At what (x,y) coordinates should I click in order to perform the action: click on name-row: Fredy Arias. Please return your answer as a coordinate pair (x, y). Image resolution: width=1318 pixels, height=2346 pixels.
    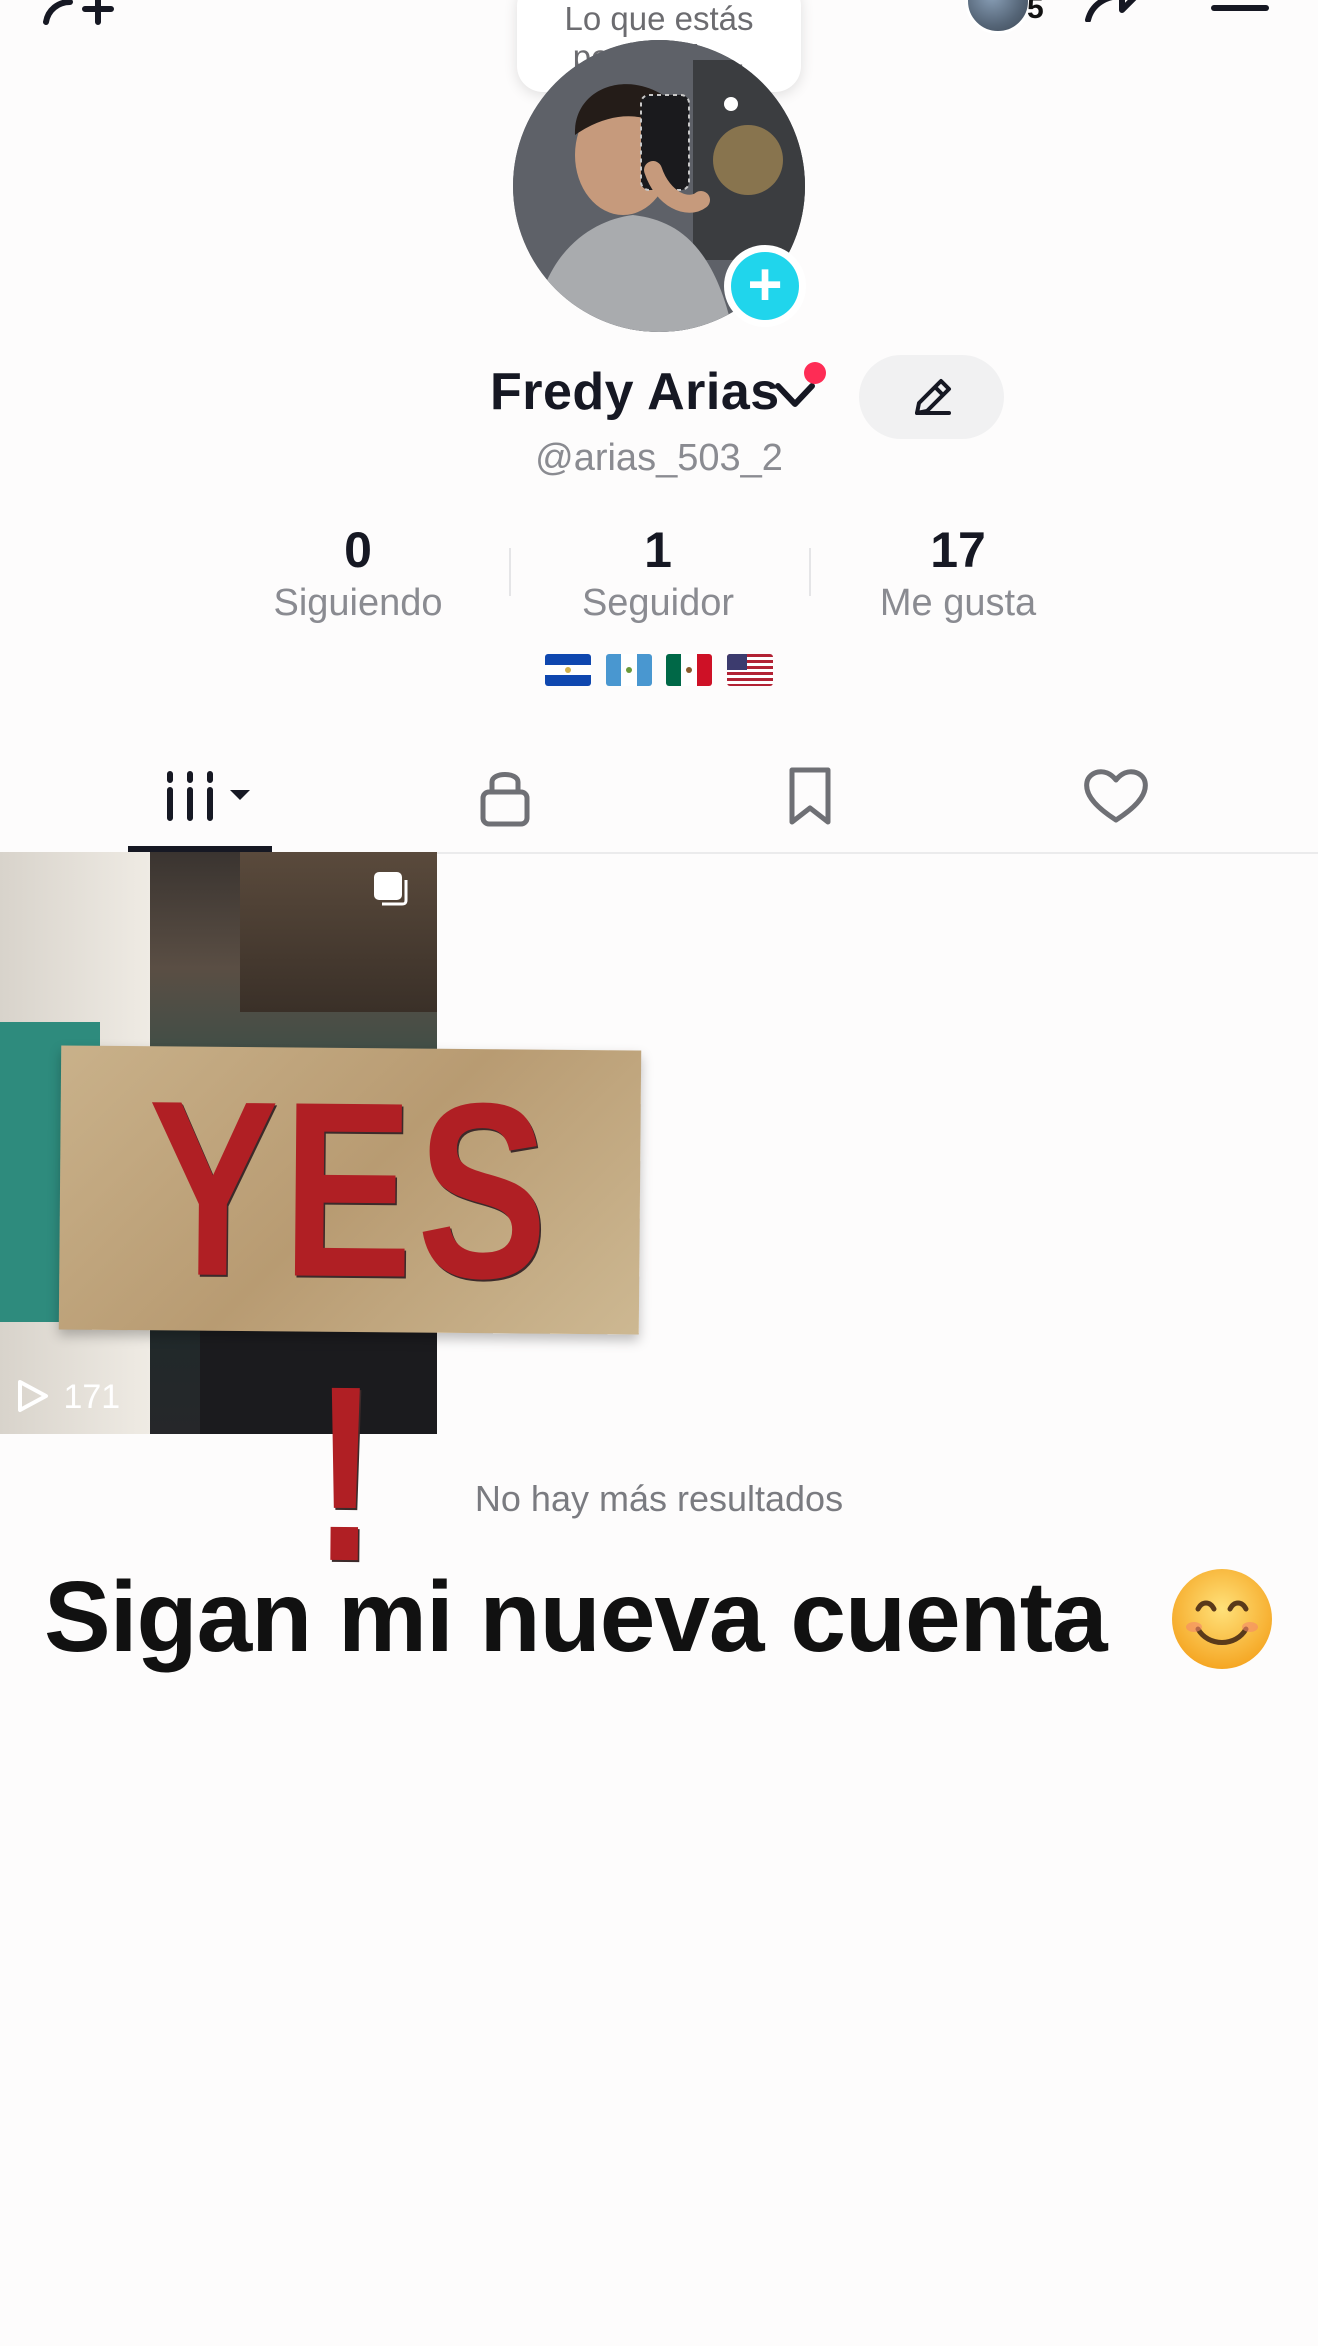
    Looking at the image, I should click on (659, 397).